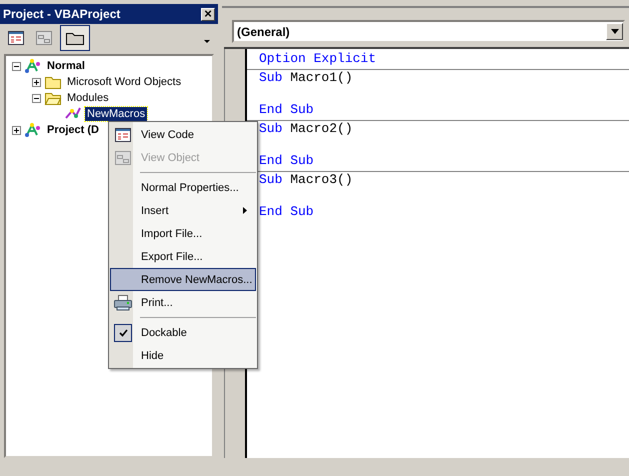  Describe the element at coordinates (116, 114) in the screenshot. I see `tree-item: NewMacros` at that location.